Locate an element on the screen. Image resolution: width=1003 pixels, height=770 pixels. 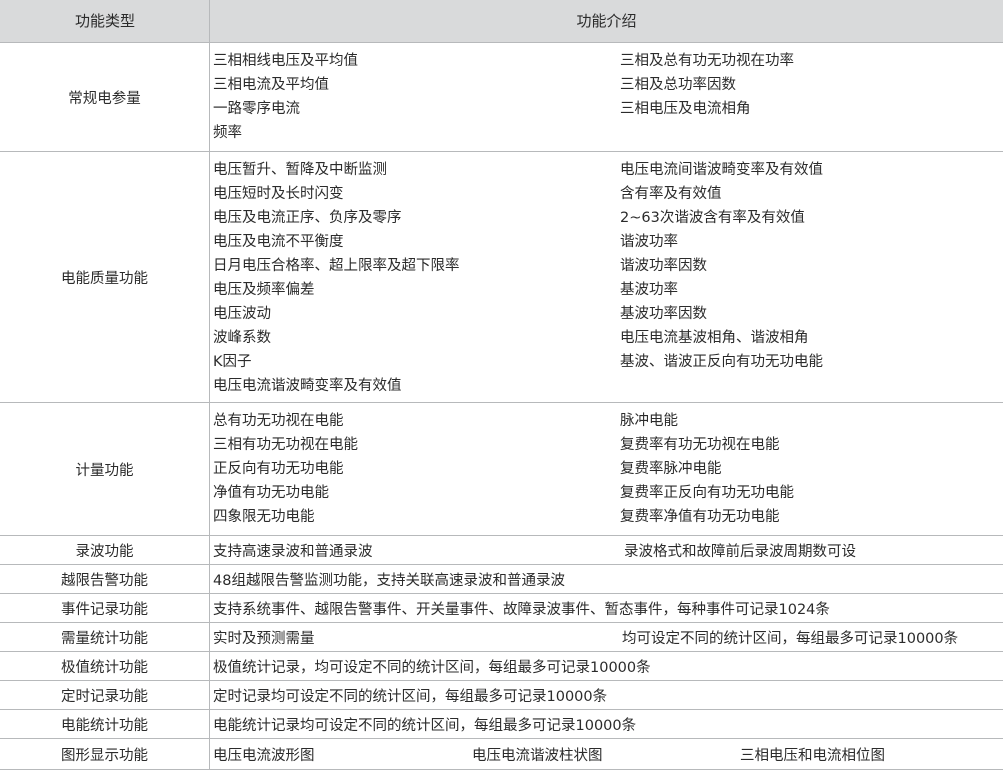
row-type: 需量统计功能 is located at coordinates (104, 638).